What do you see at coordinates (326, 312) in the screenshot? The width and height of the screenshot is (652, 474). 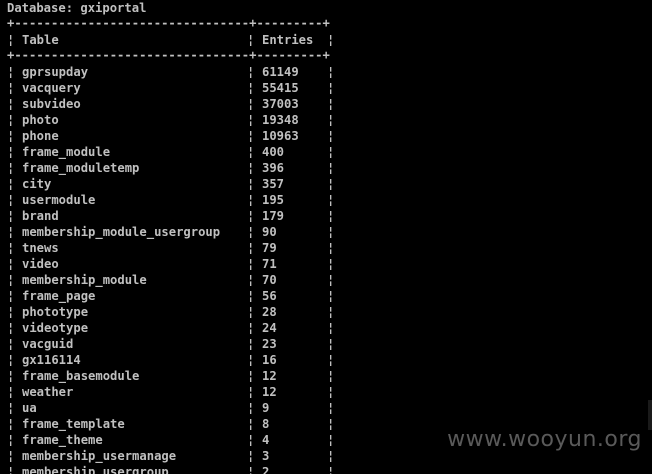 I see `table-row: ¦ phototype ¦ 28 ¦` at bounding box center [326, 312].